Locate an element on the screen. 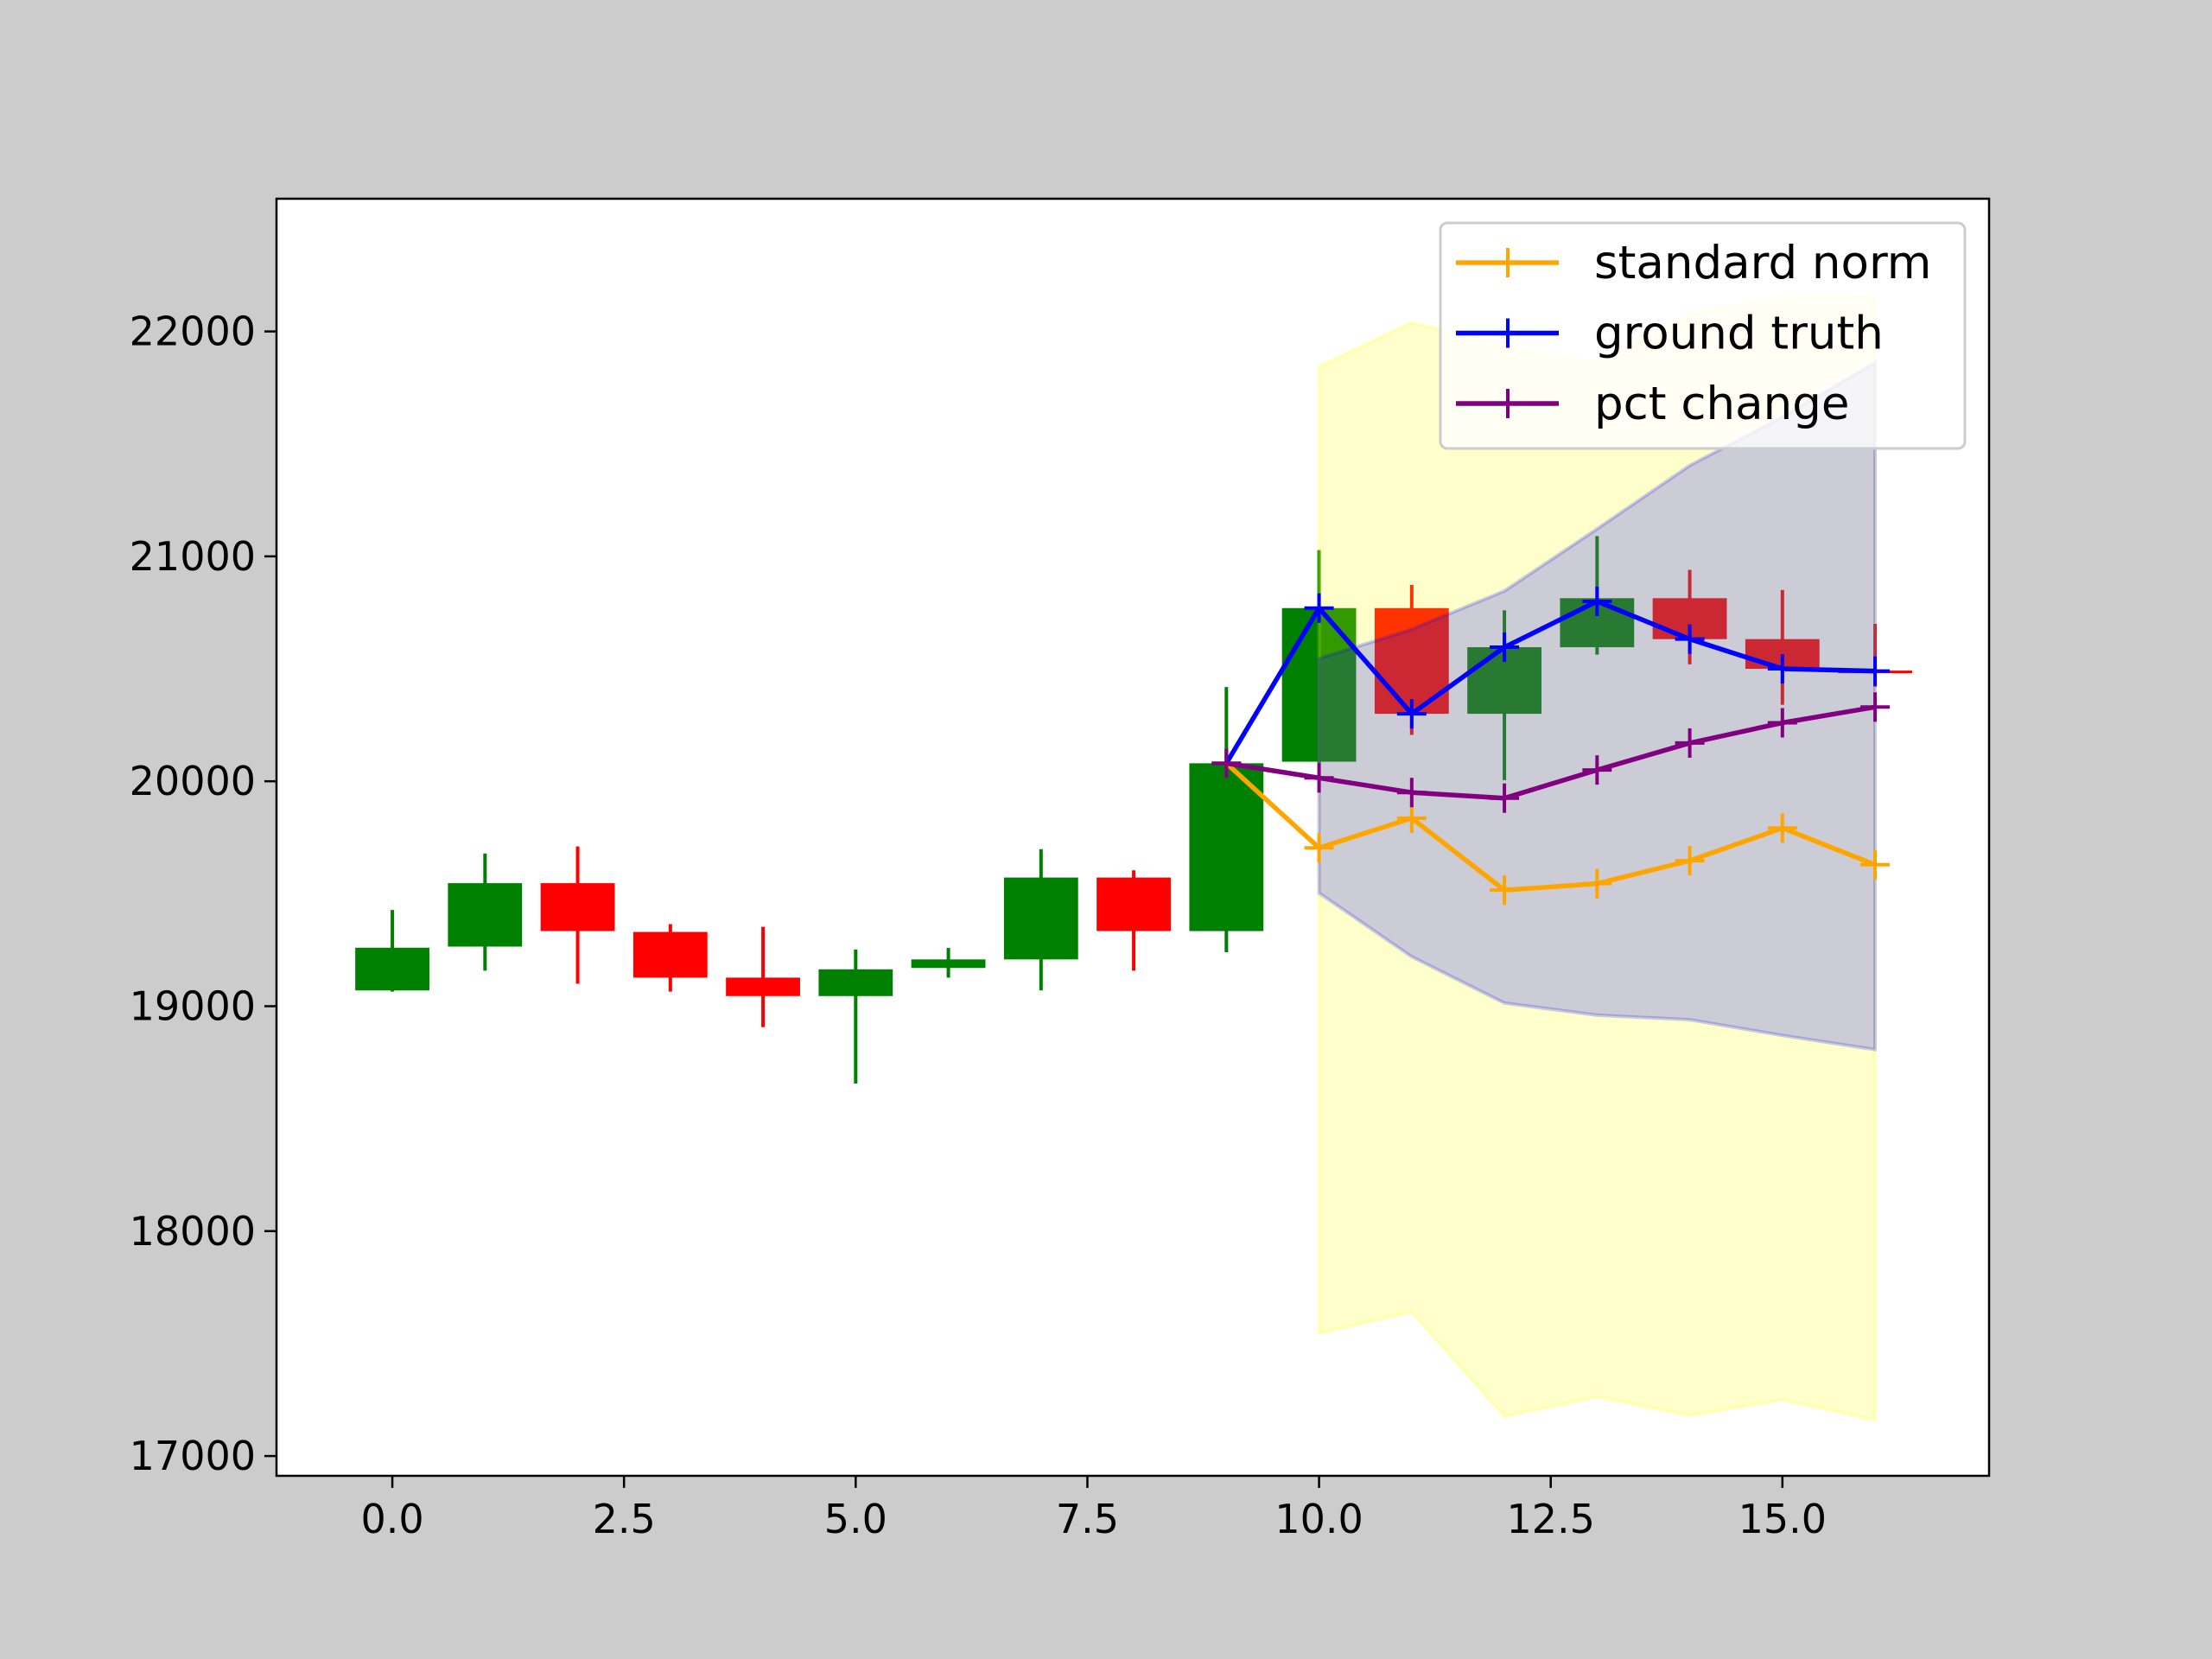  y-tick-label: 18000 is located at coordinates (193, 1231).